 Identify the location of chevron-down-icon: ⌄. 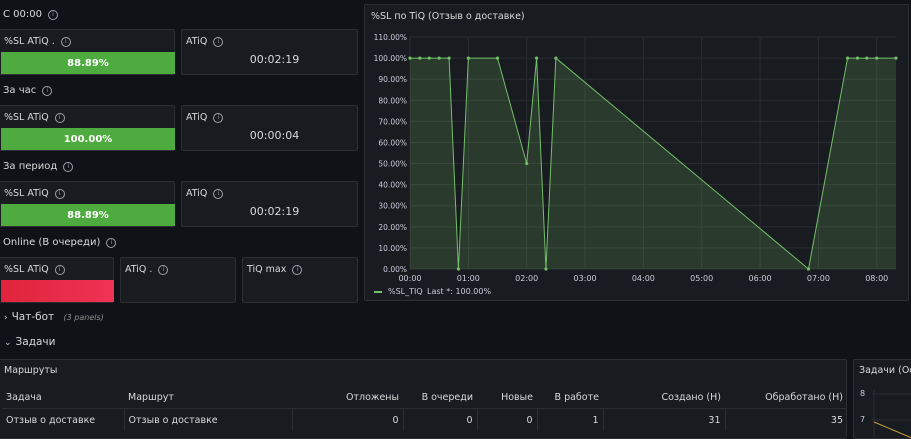
(8, 343).